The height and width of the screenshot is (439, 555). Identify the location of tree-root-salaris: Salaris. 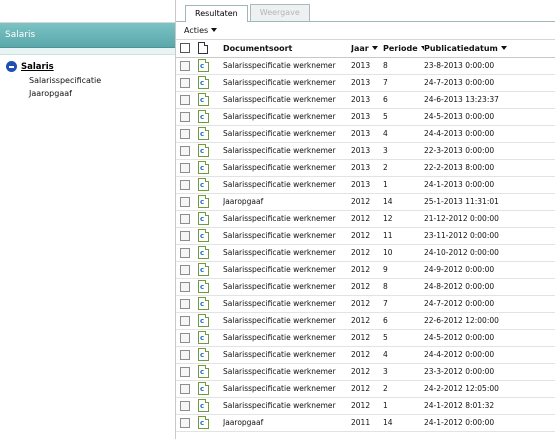
(90, 66).